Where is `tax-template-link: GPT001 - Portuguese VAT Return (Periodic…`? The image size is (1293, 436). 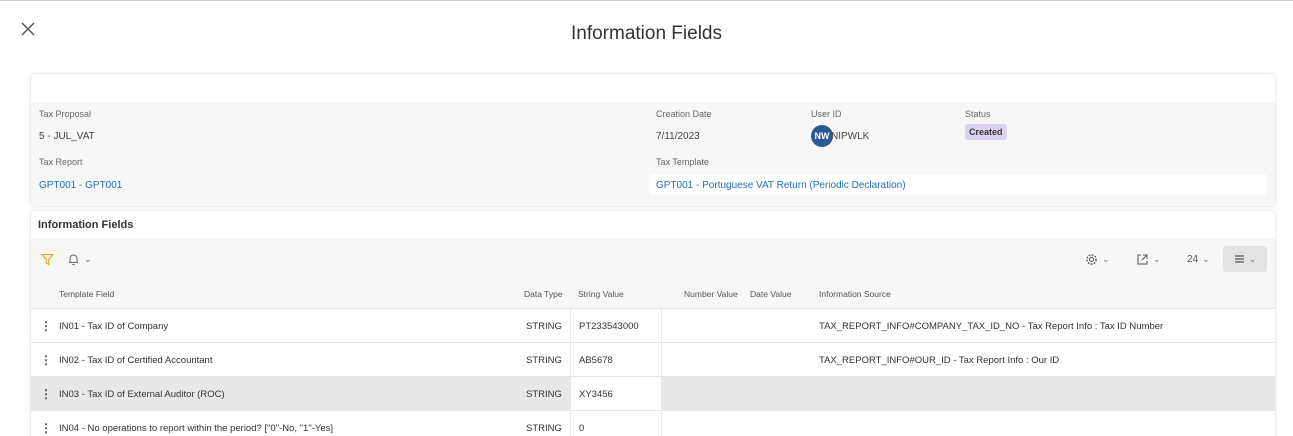 tax-template-link: GPT001 - Portuguese VAT Return (Periodic… is located at coordinates (781, 185).